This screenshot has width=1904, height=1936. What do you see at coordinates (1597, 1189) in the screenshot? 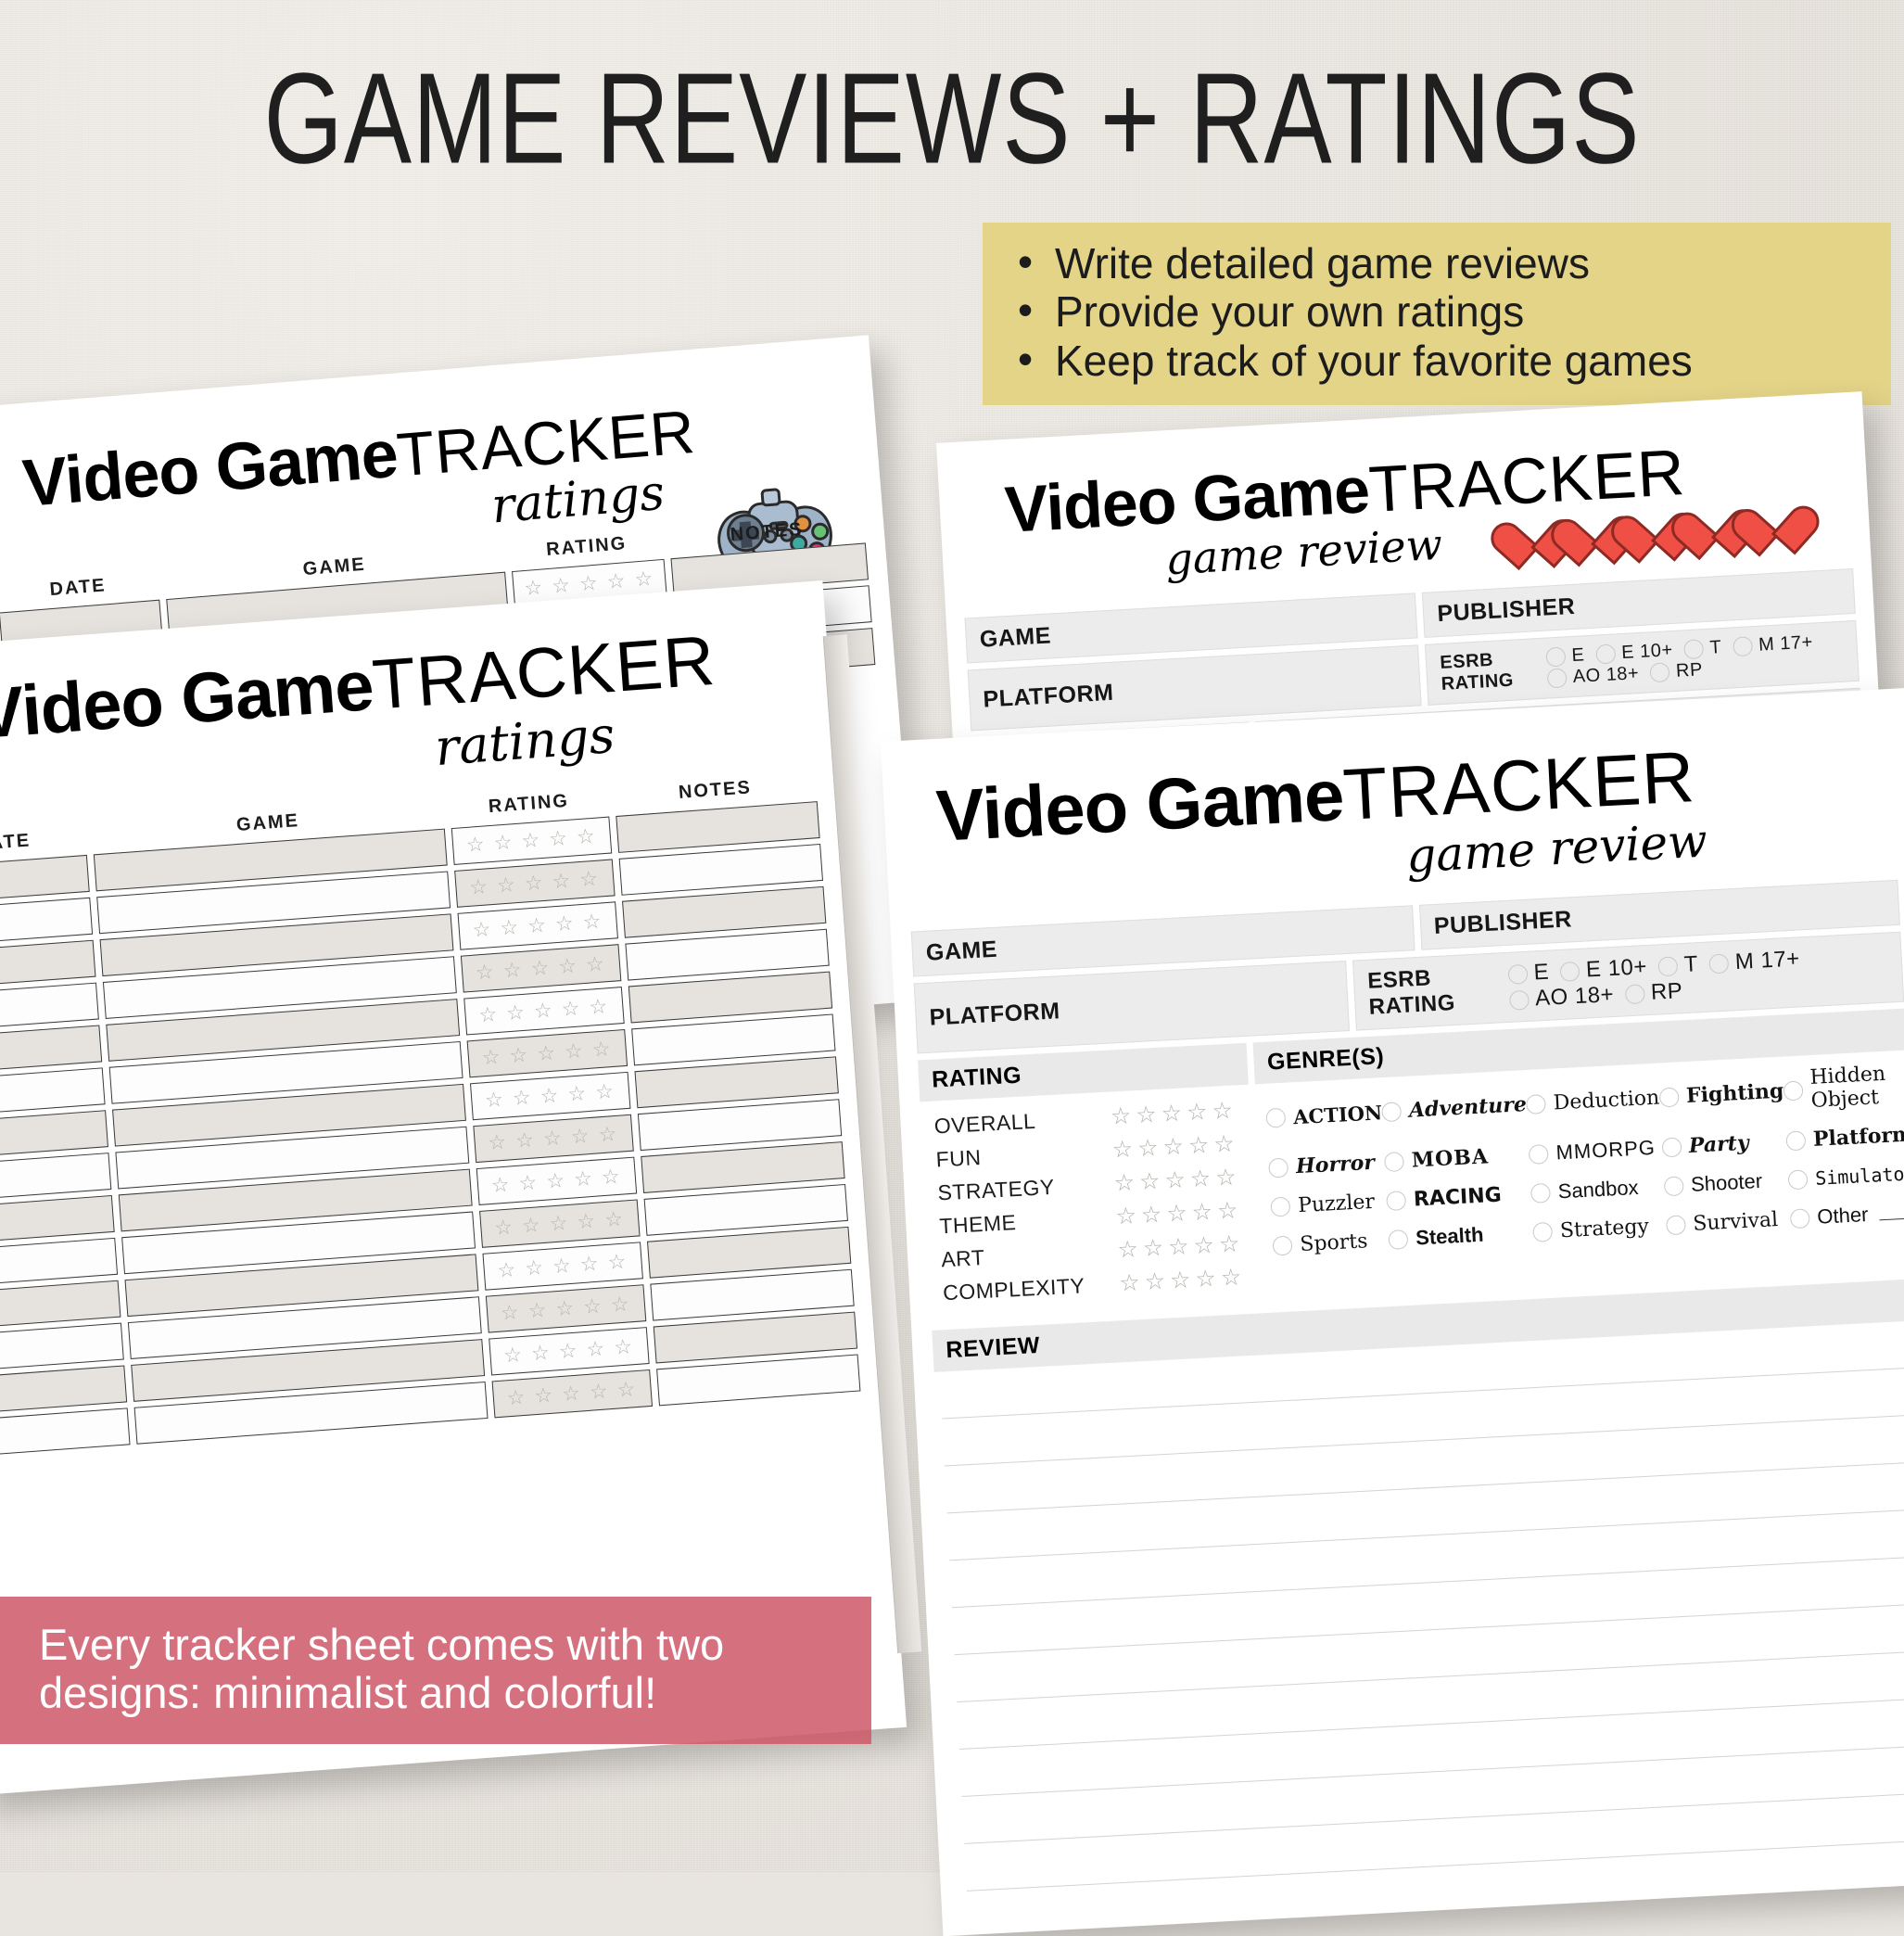
I see `genre-option-sandbox: Sandbox` at bounding box center [1597, 1189].